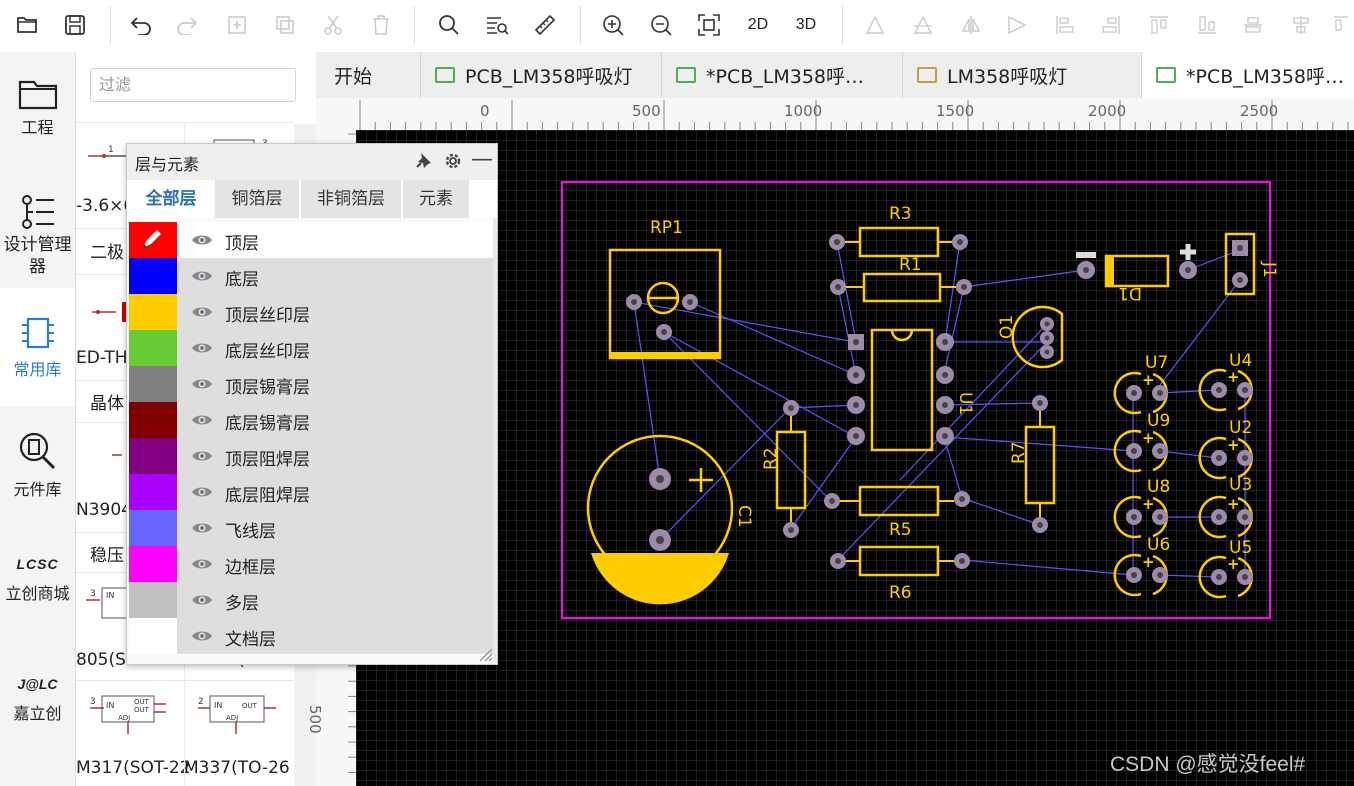 Image resolution: width=1354 pixels, height=786 pixels. I want to click on align-more-icon, so click(1340, 25).